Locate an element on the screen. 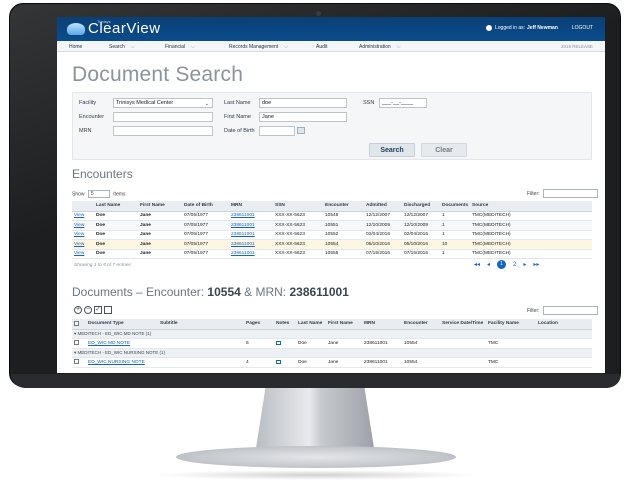 Image resolution: width=633 pixels, height=494 pixels. column-header: Source is located at coordinates (531, 206).